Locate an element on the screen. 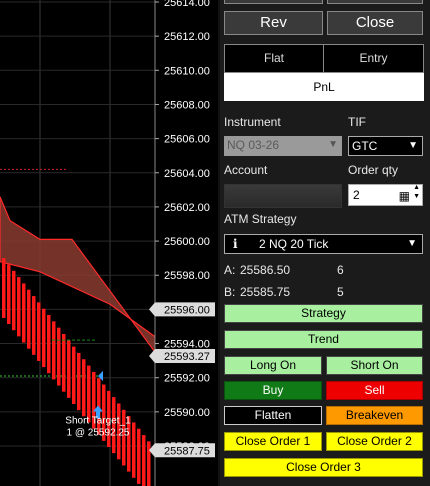 The height and width of the screenshot is (486, 430). order-qty-value: 2 is located at coordinates (356, 195).